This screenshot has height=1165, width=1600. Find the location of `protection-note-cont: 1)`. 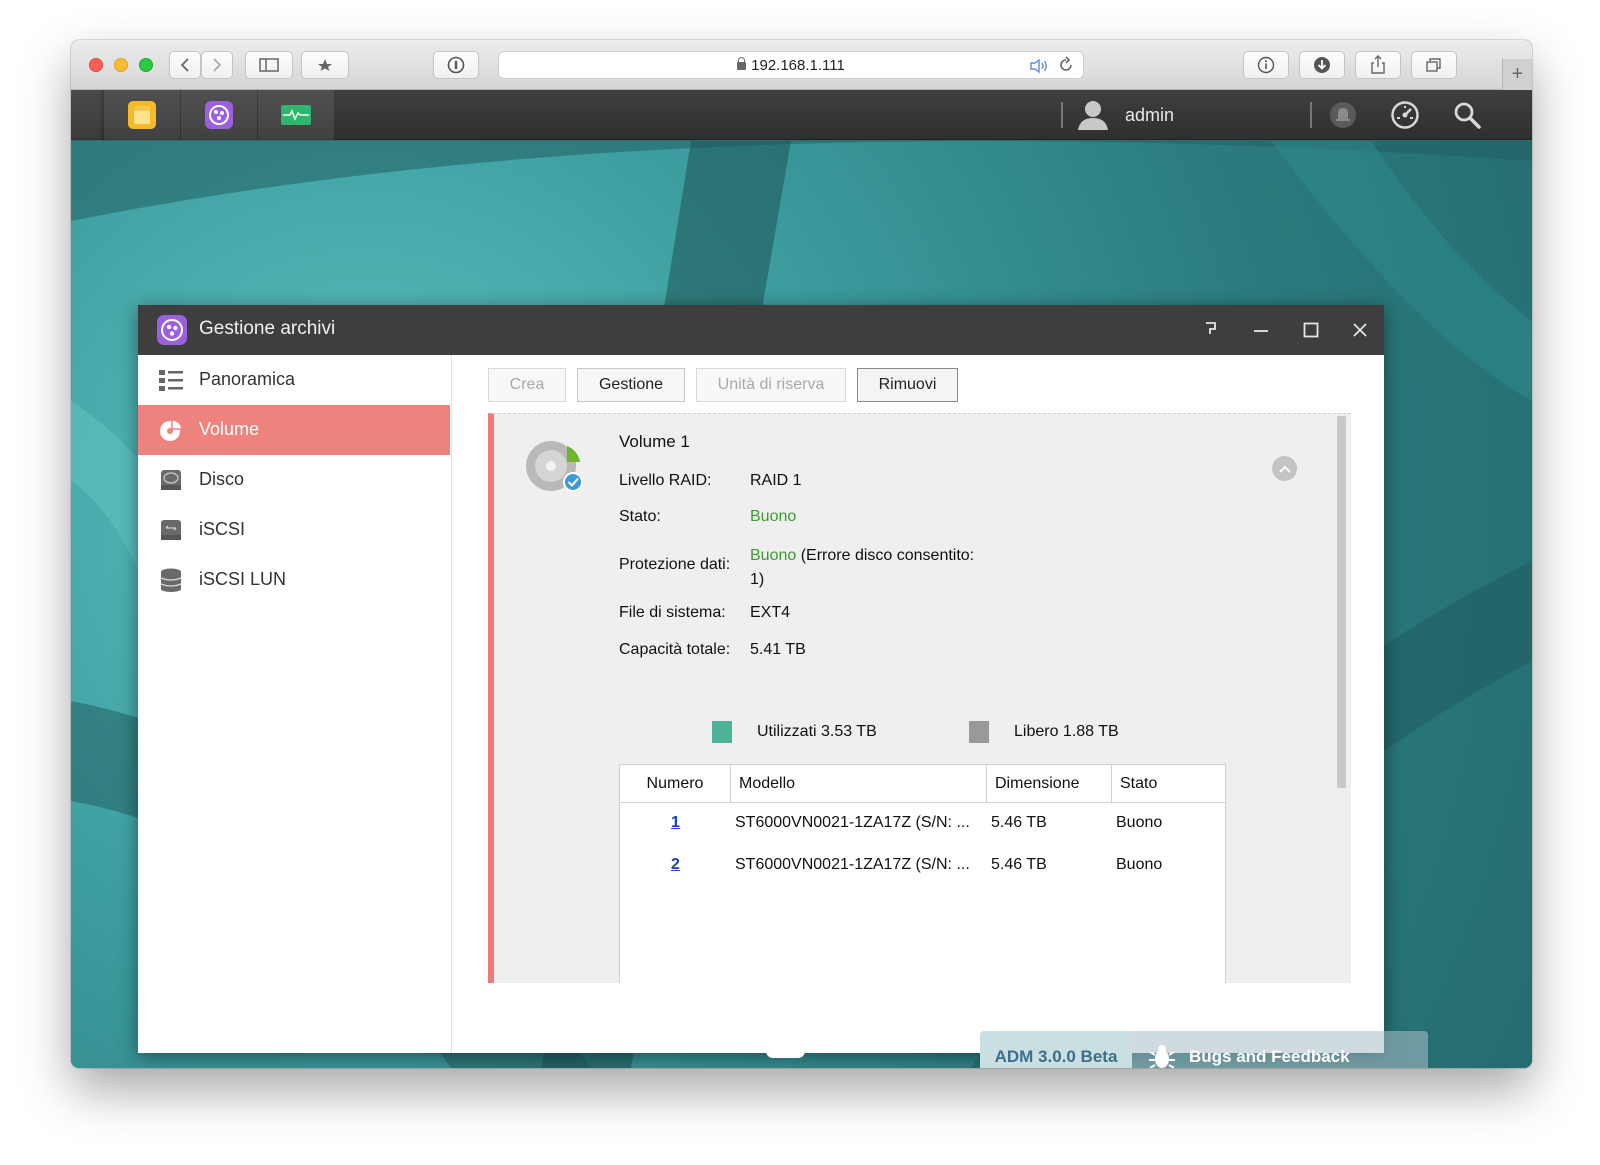

protection-note-cont: 1) is located at coordinates (757, 579).